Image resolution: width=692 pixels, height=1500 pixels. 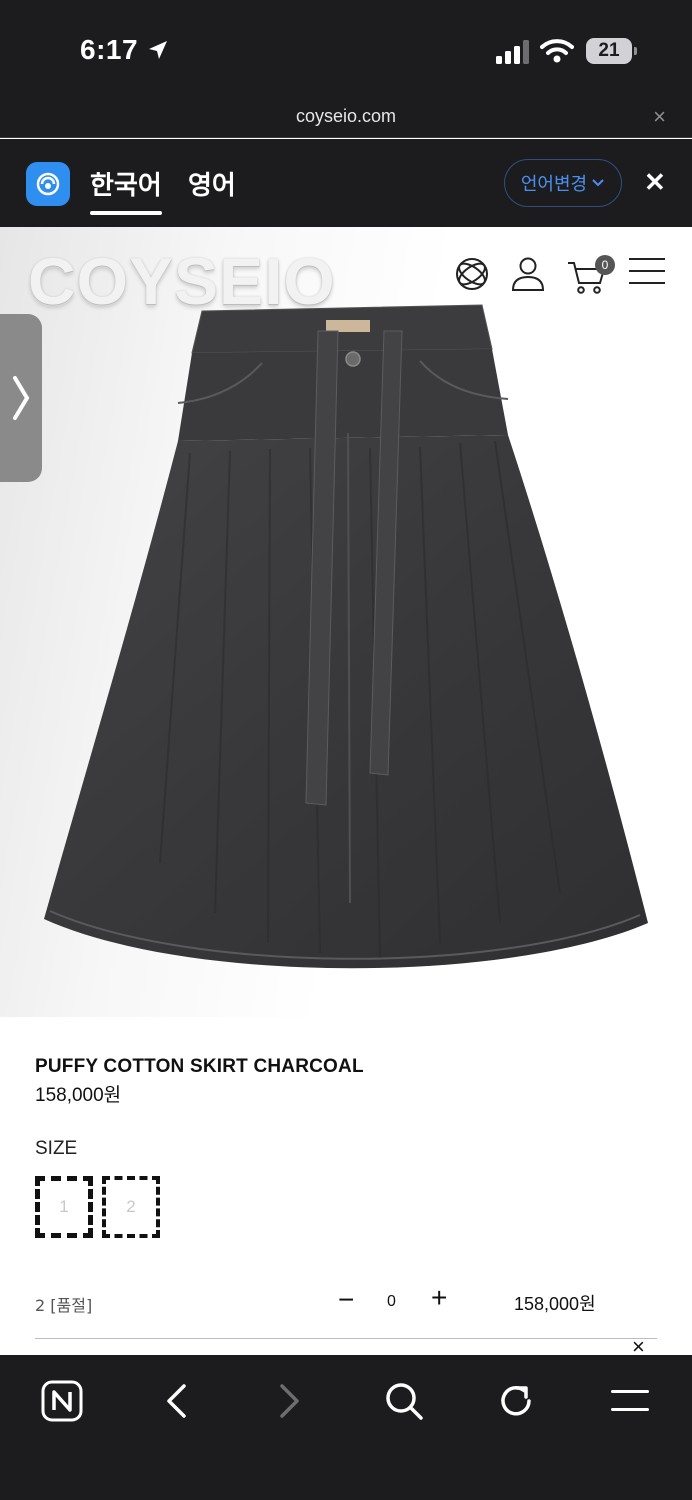 I want to click on chevron-down-icon, so click(x=598, y=183).